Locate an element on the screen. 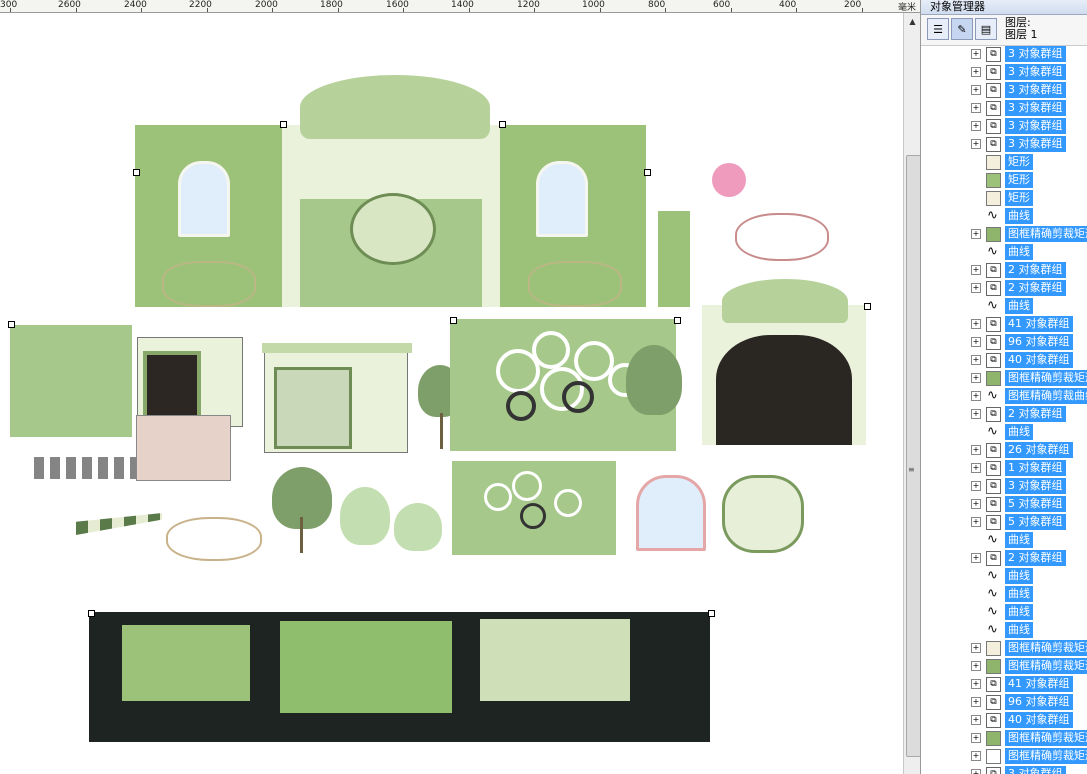 This screenshot has height=774, width=1087. vertical-scrollbar: ▲ ≡ is located at coordinates (912, 393).